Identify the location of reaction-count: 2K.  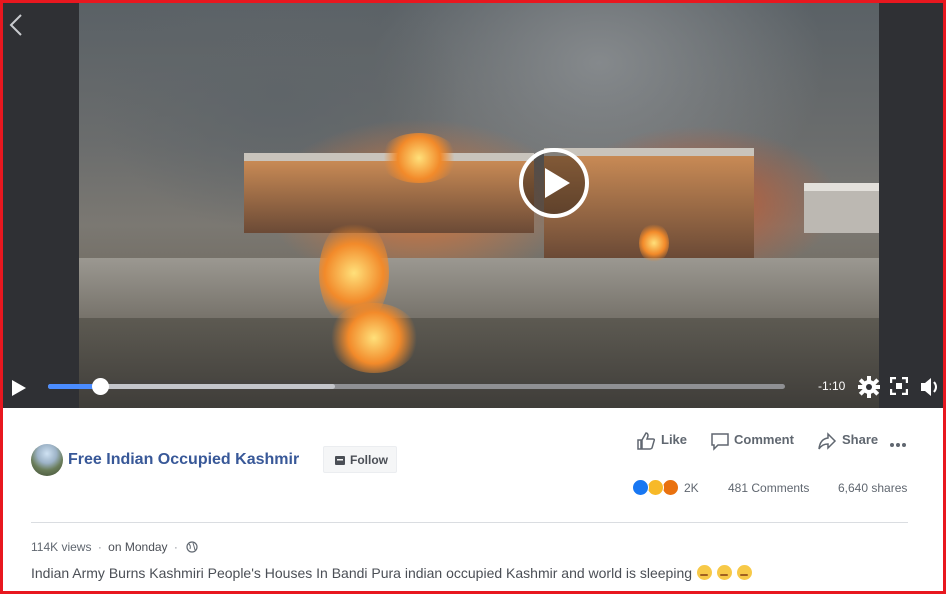
(691, 488).